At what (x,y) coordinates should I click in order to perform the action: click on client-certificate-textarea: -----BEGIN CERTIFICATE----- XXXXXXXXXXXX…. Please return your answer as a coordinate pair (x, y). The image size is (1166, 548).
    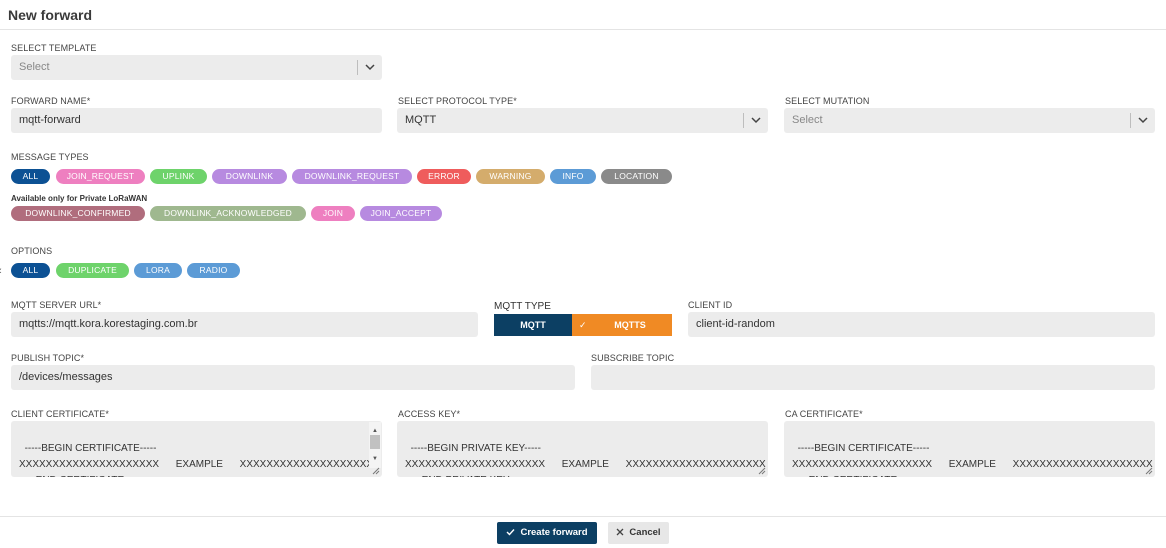
    Looking at the image, I should click on (196, 449).